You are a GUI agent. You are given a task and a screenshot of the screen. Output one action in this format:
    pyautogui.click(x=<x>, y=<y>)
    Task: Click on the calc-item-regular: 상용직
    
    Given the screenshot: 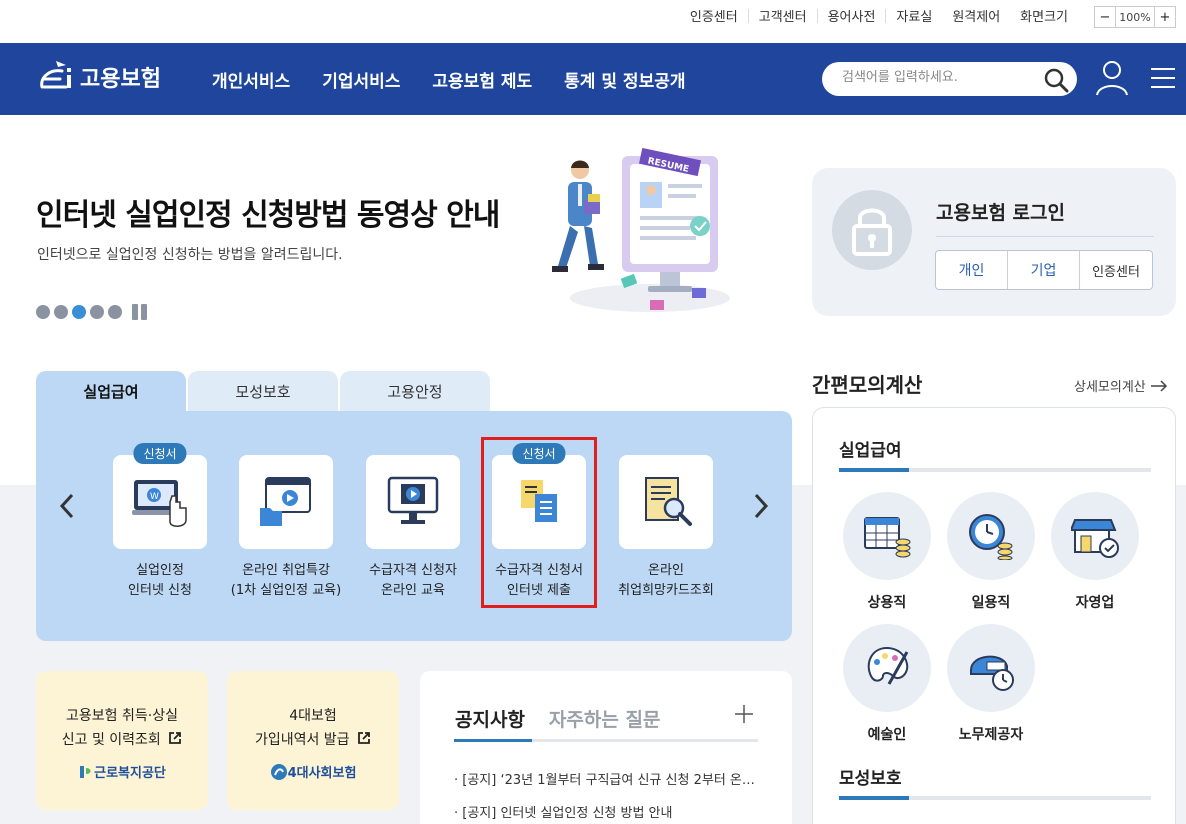 What is the action you would take?
    pyautogui.click(x=887, y=552)
    